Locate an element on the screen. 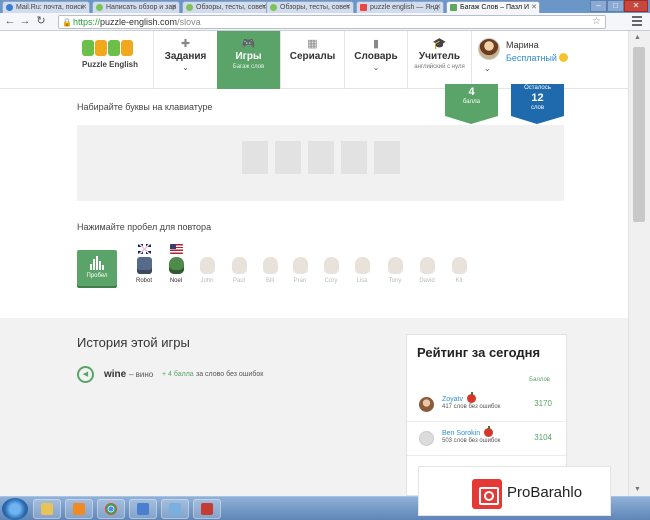 This screenshot has width=650, height=520. voice-name: Pran is located at coordinates (300, 281).